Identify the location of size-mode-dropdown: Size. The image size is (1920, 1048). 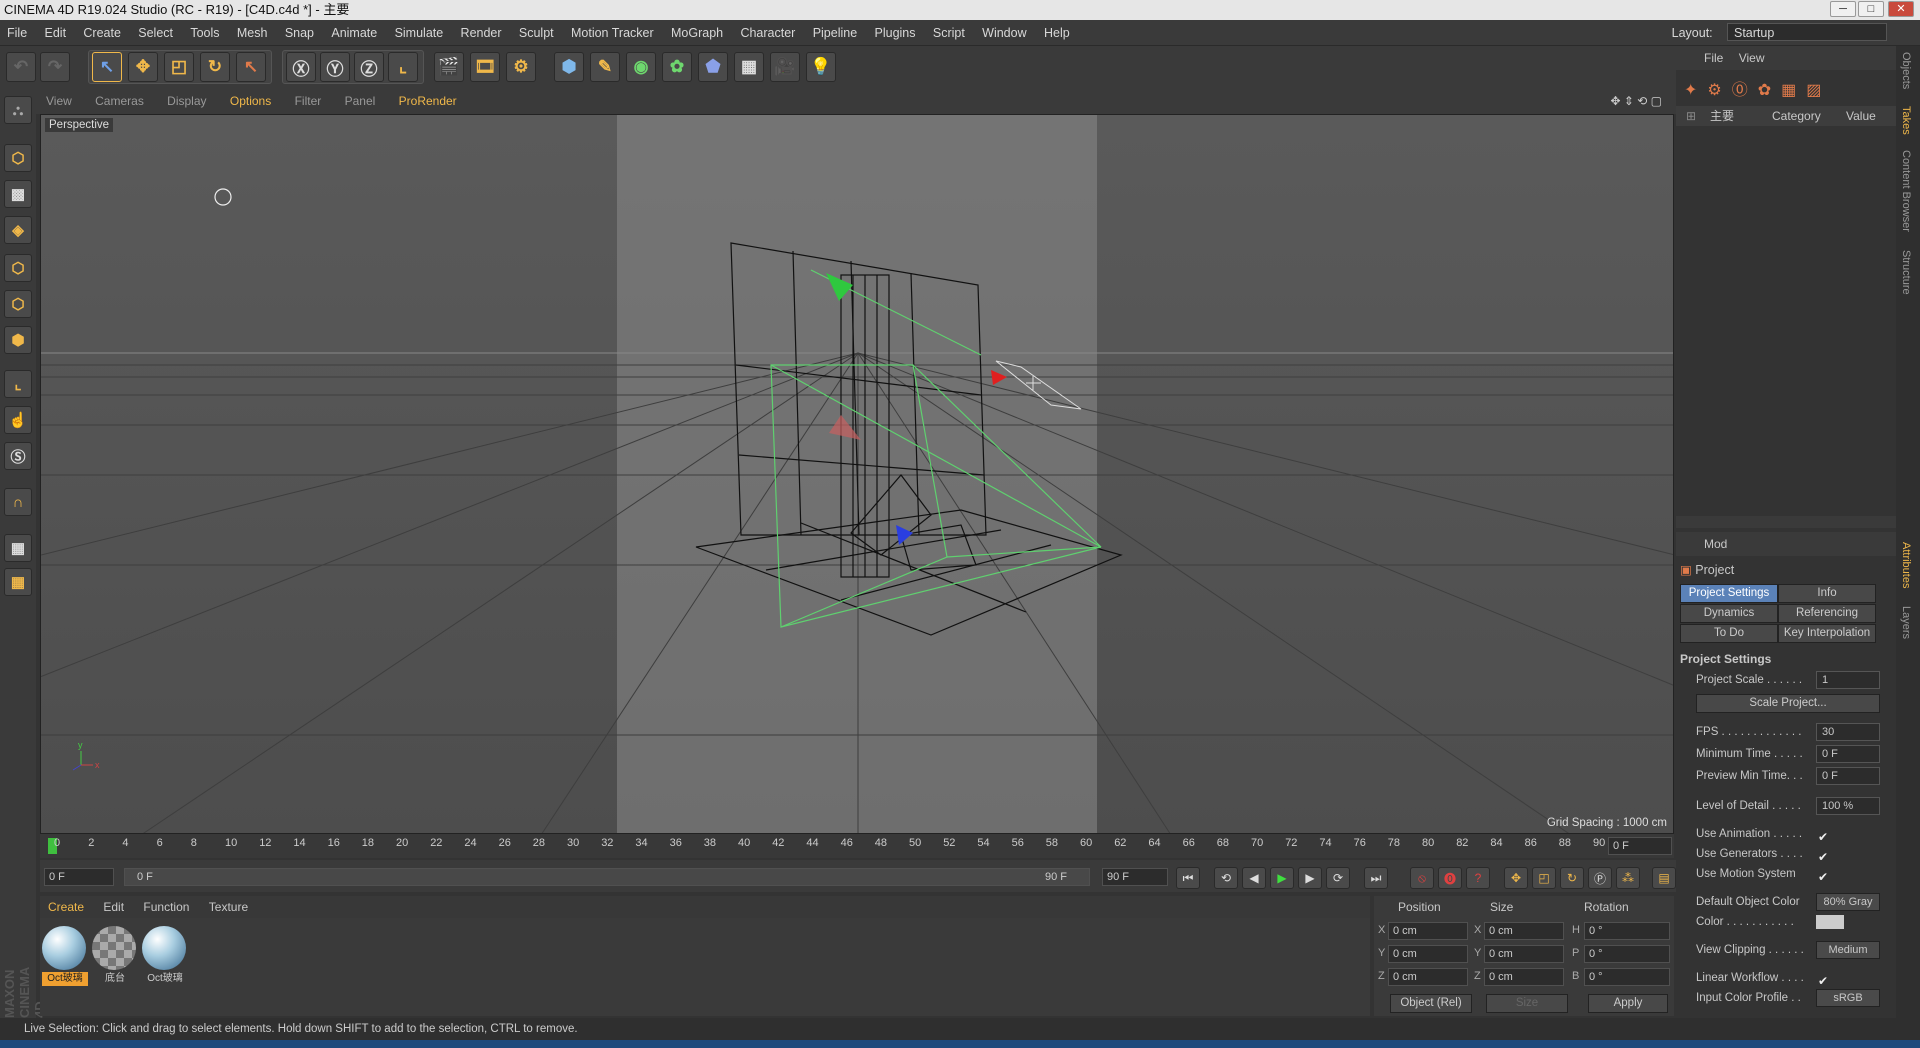
(1527, 1003).